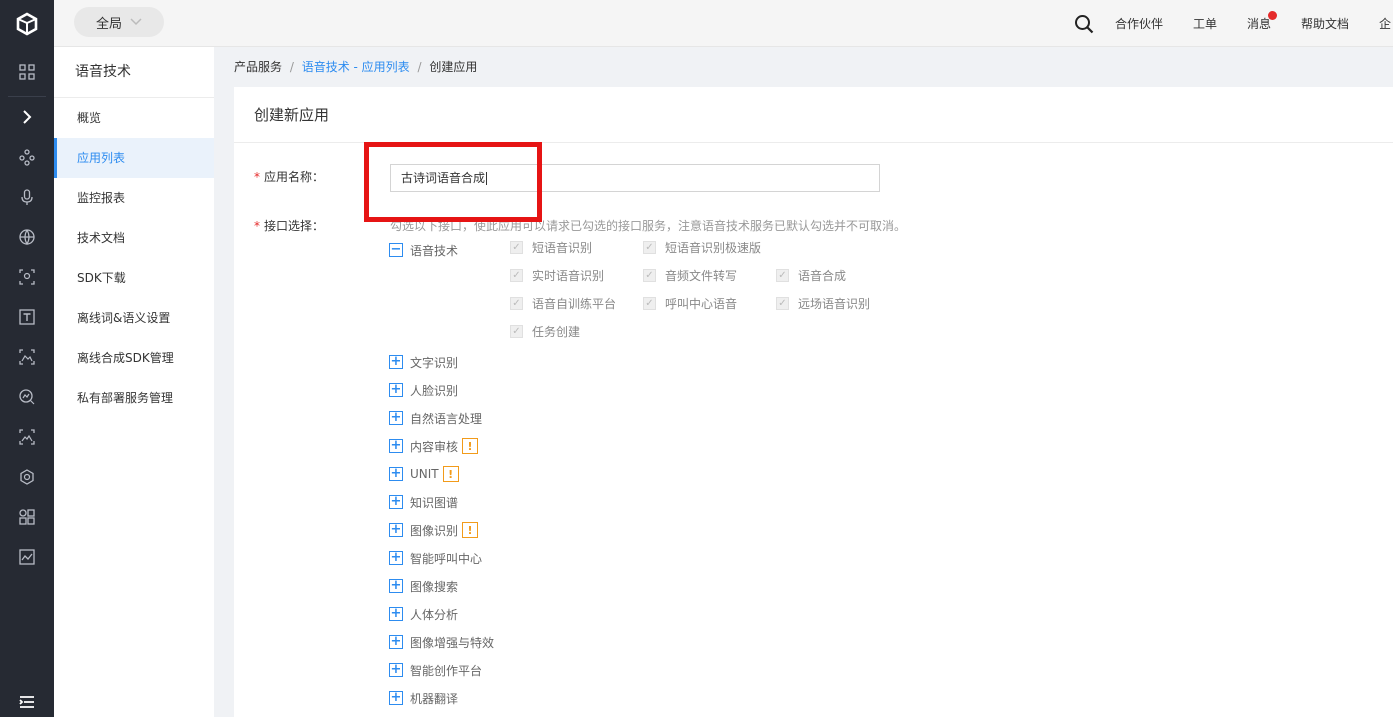 The height and width of the screenshot is (717, 1393). Describe the element at coordinates (136, 22) in the screenshot. I see `chevron-down-icon` at that location.